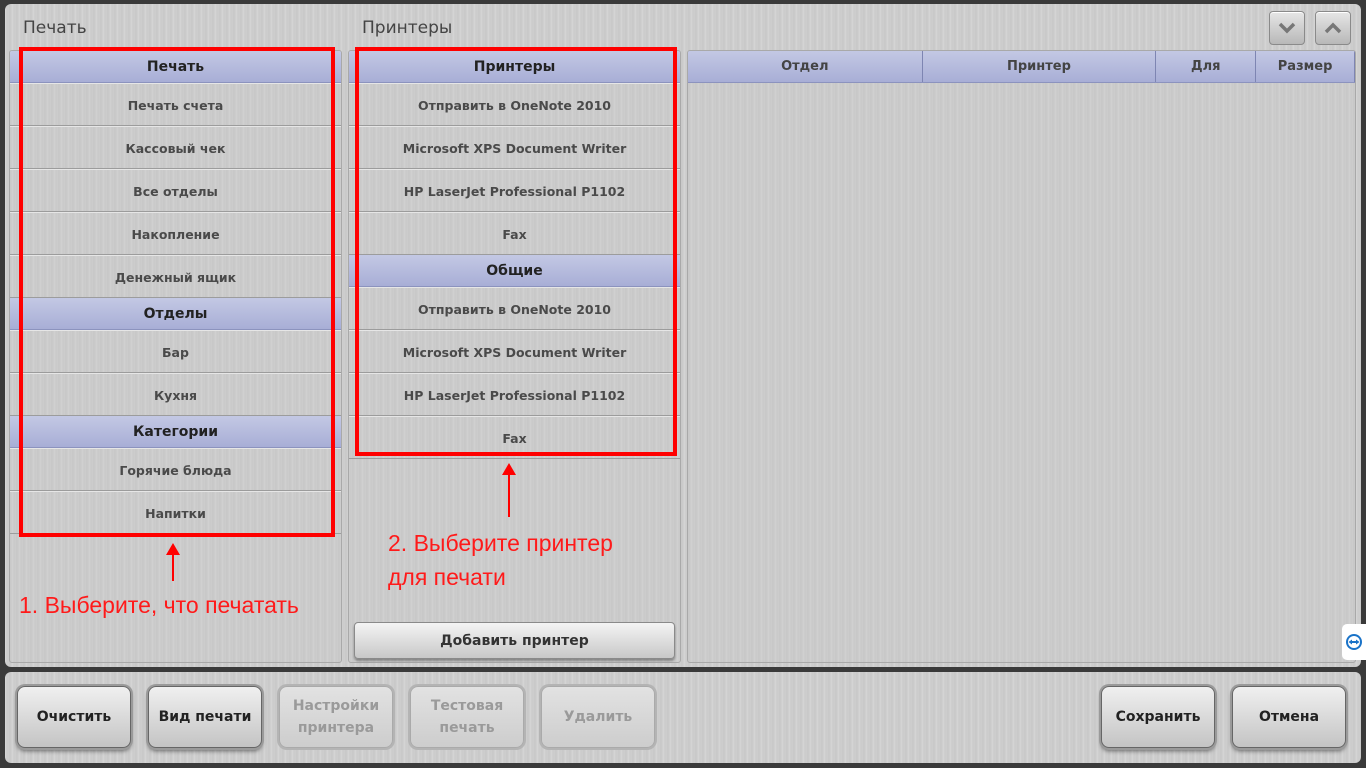  Describe the element at coordinates (1158, 717) in the screenshot. I see `save-button: Сохранить` at that location.